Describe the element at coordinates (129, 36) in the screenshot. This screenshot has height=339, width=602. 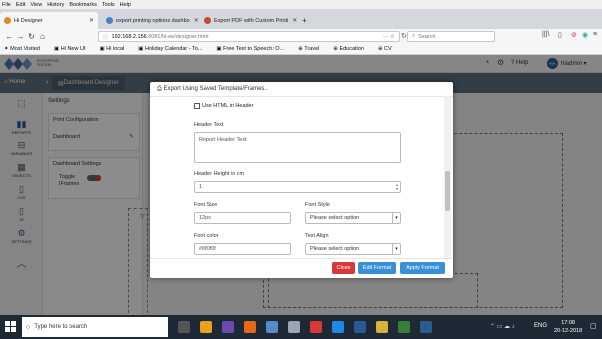
I see `url-host: 192.168.2.156` at that location.